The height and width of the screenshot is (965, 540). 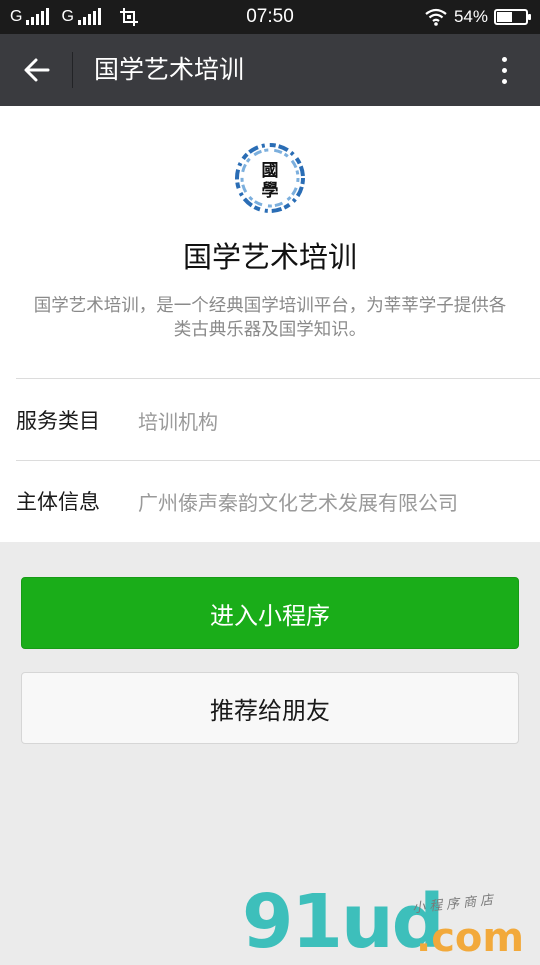 What do you see at coordinates (169, 69) in the screenshot?
I see `nav-title: 国学艺术培训` at bounding box center [169, 69].